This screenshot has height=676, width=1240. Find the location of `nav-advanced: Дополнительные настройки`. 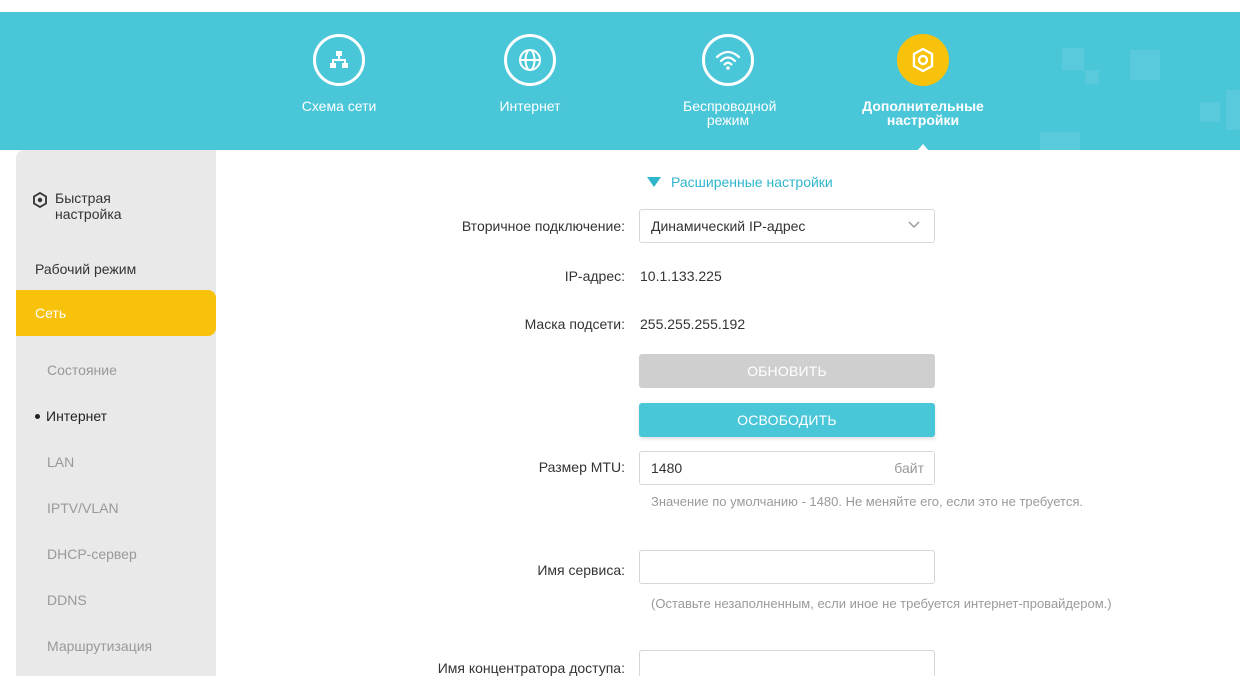

nav-advanced: Дополнительные настройки is located at coordinates (923, 69).